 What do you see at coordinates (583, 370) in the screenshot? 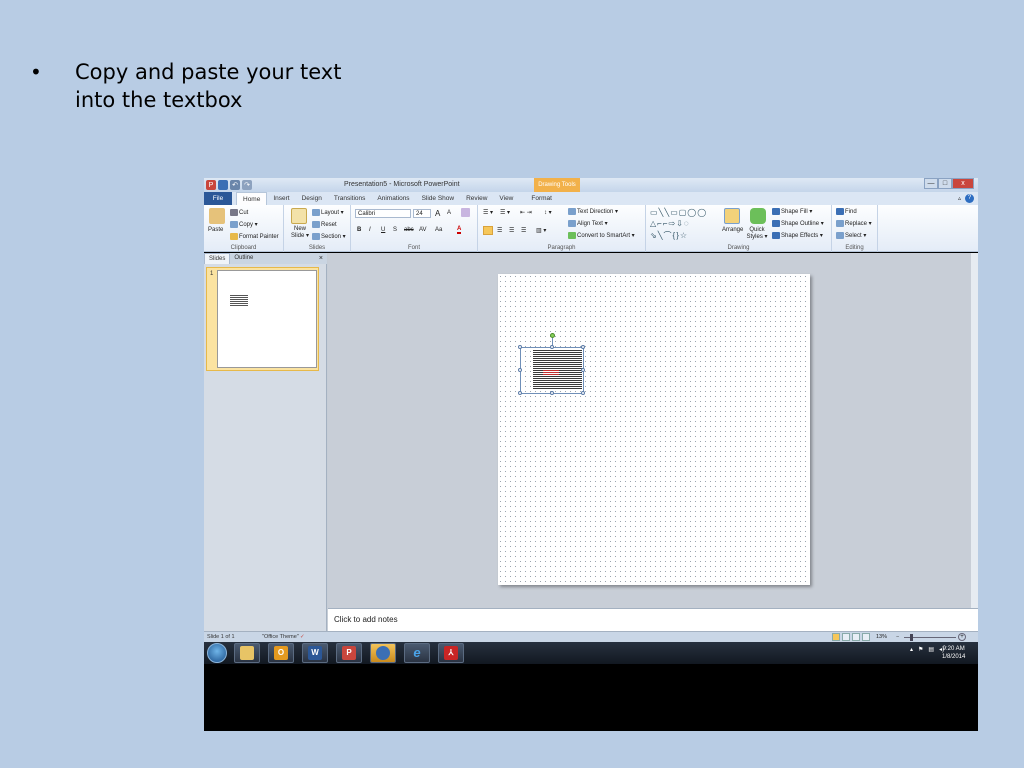
I see `resize-handle-right` at bounding box center [583, 370].